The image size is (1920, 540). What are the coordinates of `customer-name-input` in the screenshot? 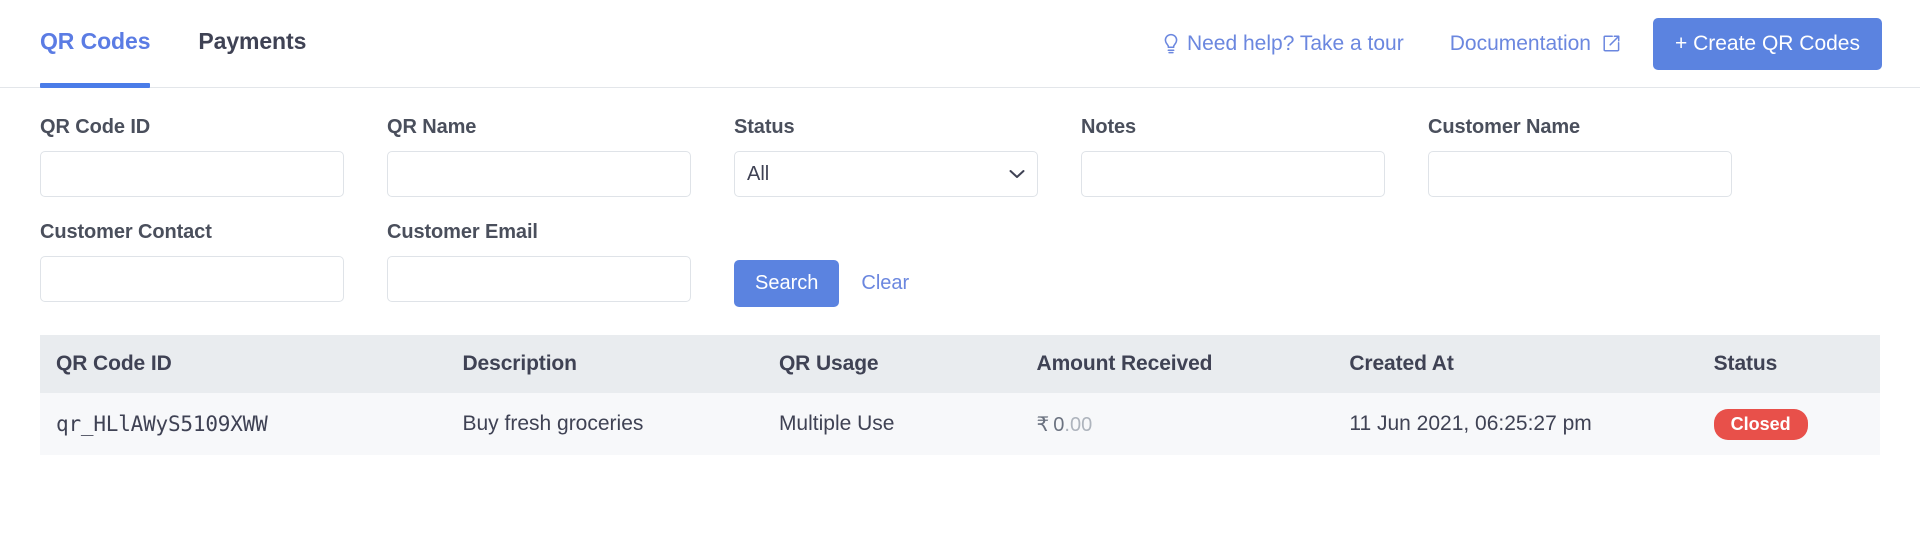 It's located at (1580, 174).